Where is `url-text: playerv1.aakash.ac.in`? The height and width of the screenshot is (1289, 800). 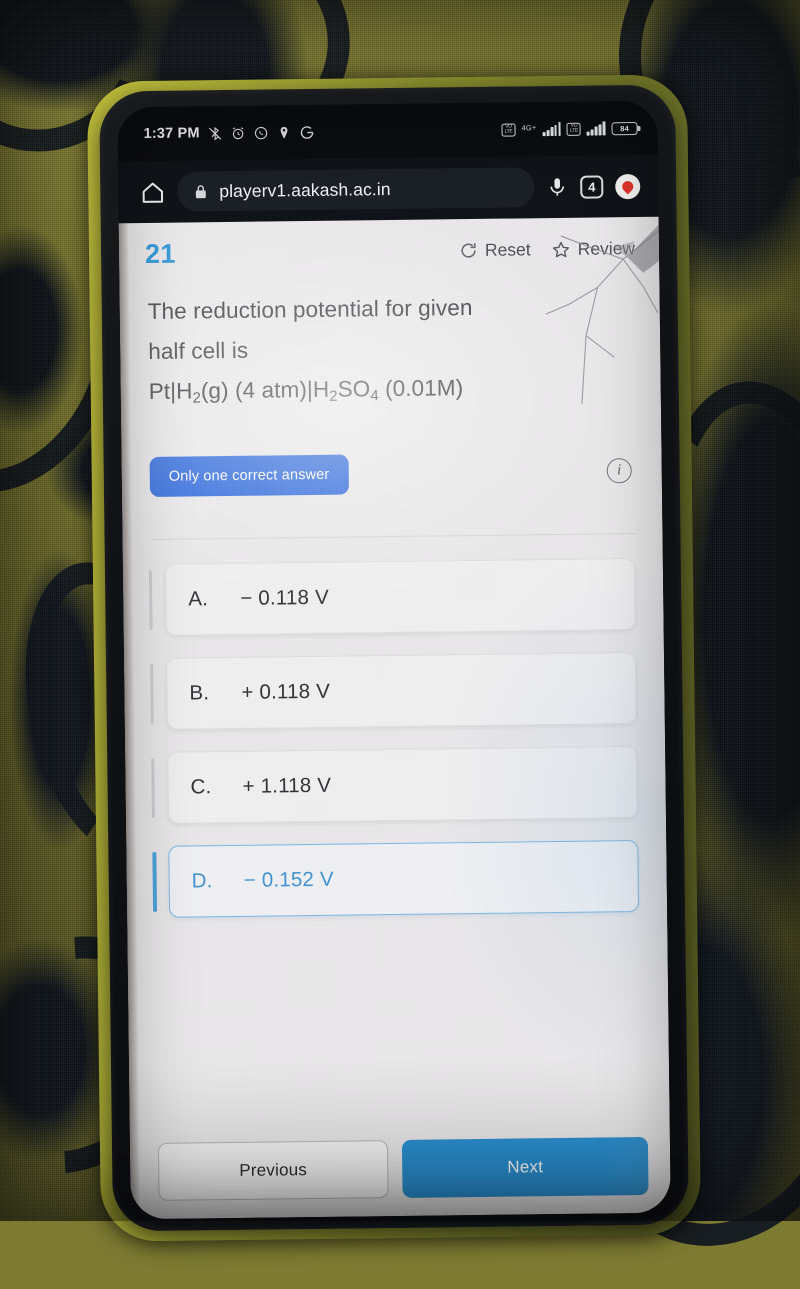
url-text: playerv1.aakash.ac.in is located at coordinates (305, 190).